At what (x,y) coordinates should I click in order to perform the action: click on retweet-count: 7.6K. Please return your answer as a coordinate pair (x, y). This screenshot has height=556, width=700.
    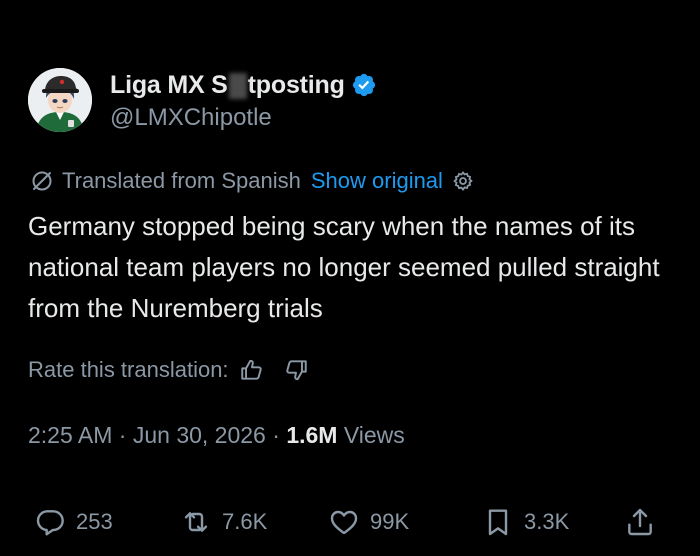
    Looking at the image, I should click on (245, 521).